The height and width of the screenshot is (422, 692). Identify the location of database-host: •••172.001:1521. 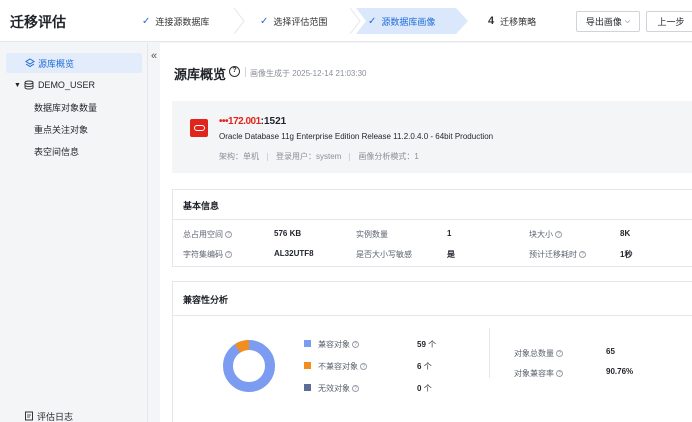
(252, 121).